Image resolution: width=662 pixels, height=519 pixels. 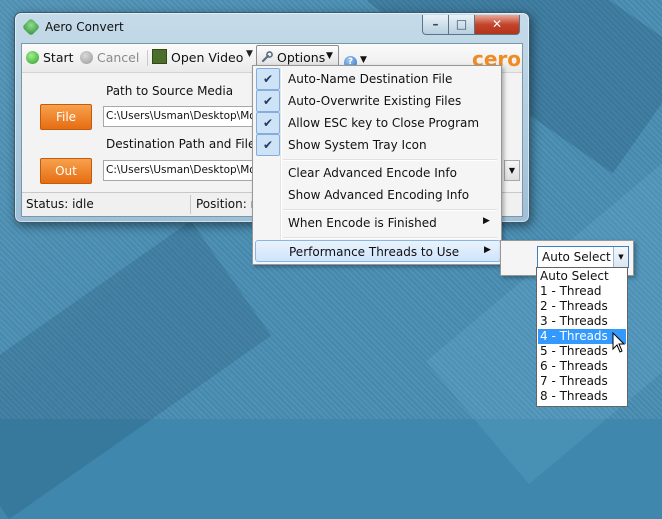 What do you see at coordinates (582, 381) in the screenshot?
I see `thread-option: 7 - Threads` at bounding box center [582, 381].